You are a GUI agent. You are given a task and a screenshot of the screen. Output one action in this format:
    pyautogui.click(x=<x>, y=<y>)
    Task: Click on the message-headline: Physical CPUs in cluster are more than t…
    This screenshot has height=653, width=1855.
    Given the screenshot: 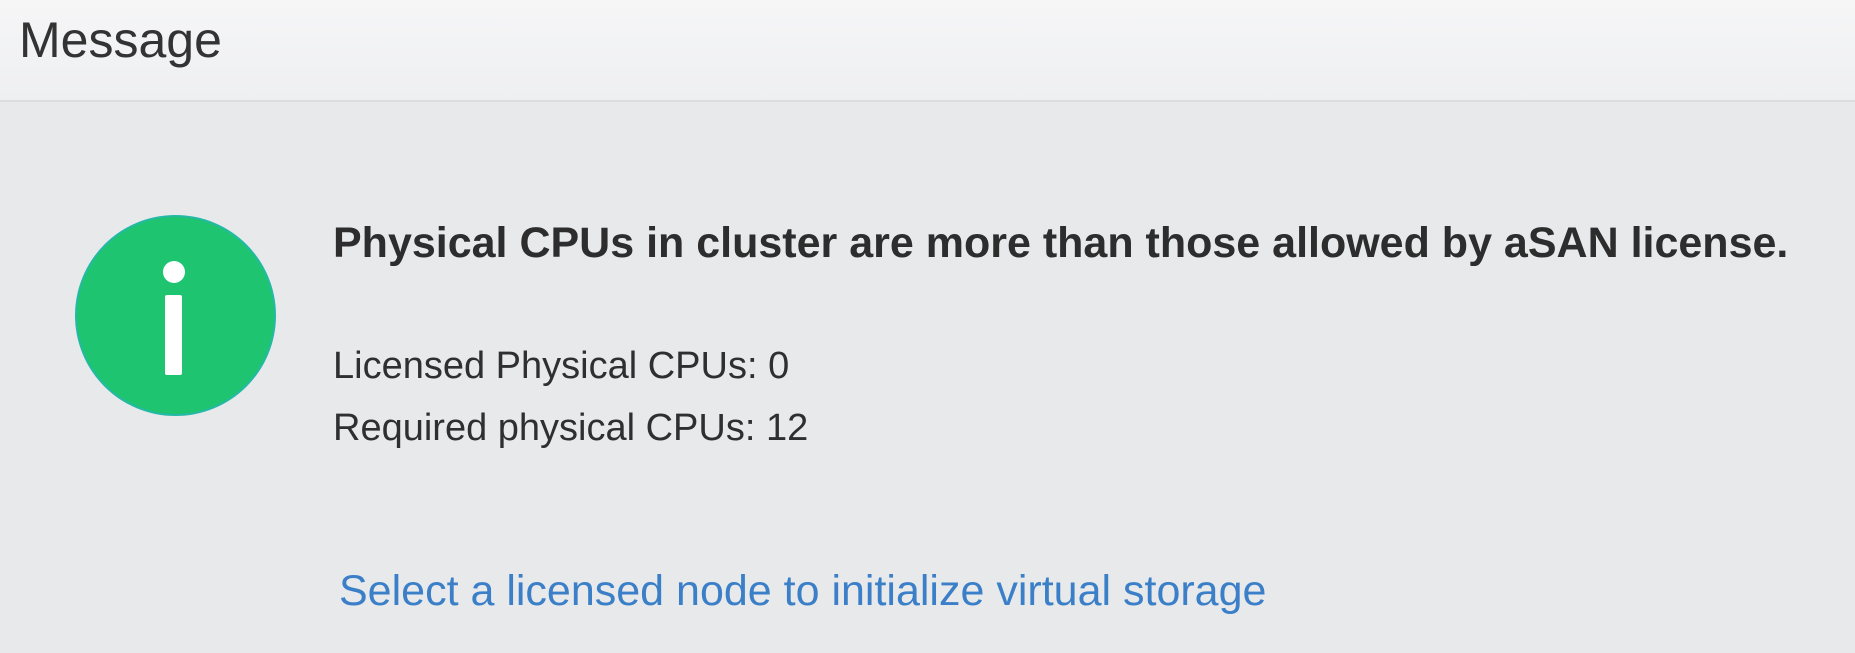 What is the action you would take?
    pyautogui.click(x=1061, y=243)
    